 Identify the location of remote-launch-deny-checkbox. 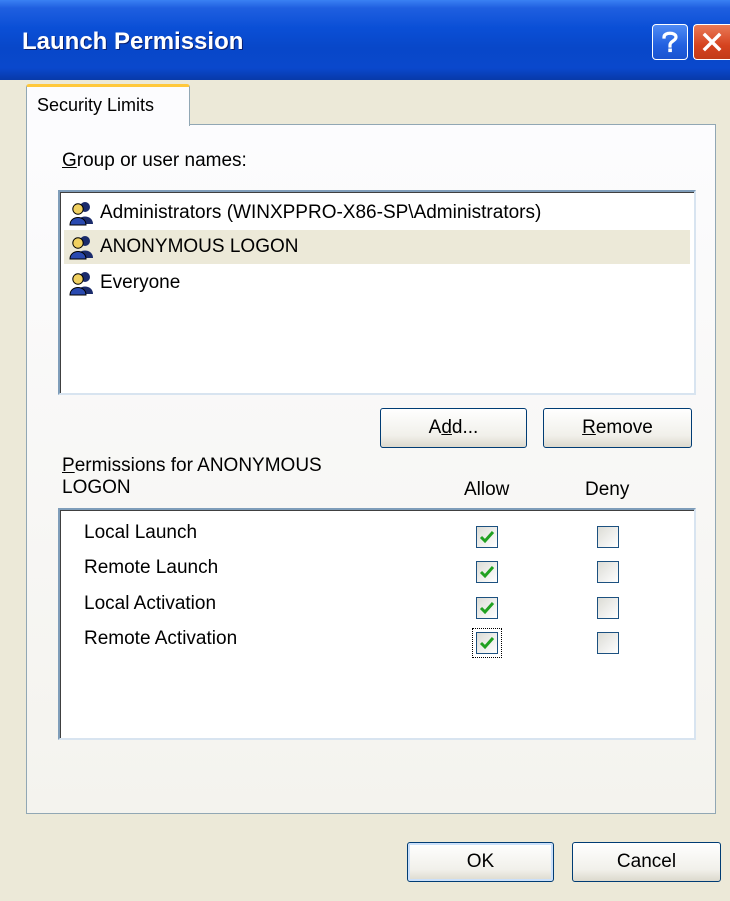
(608, 572).